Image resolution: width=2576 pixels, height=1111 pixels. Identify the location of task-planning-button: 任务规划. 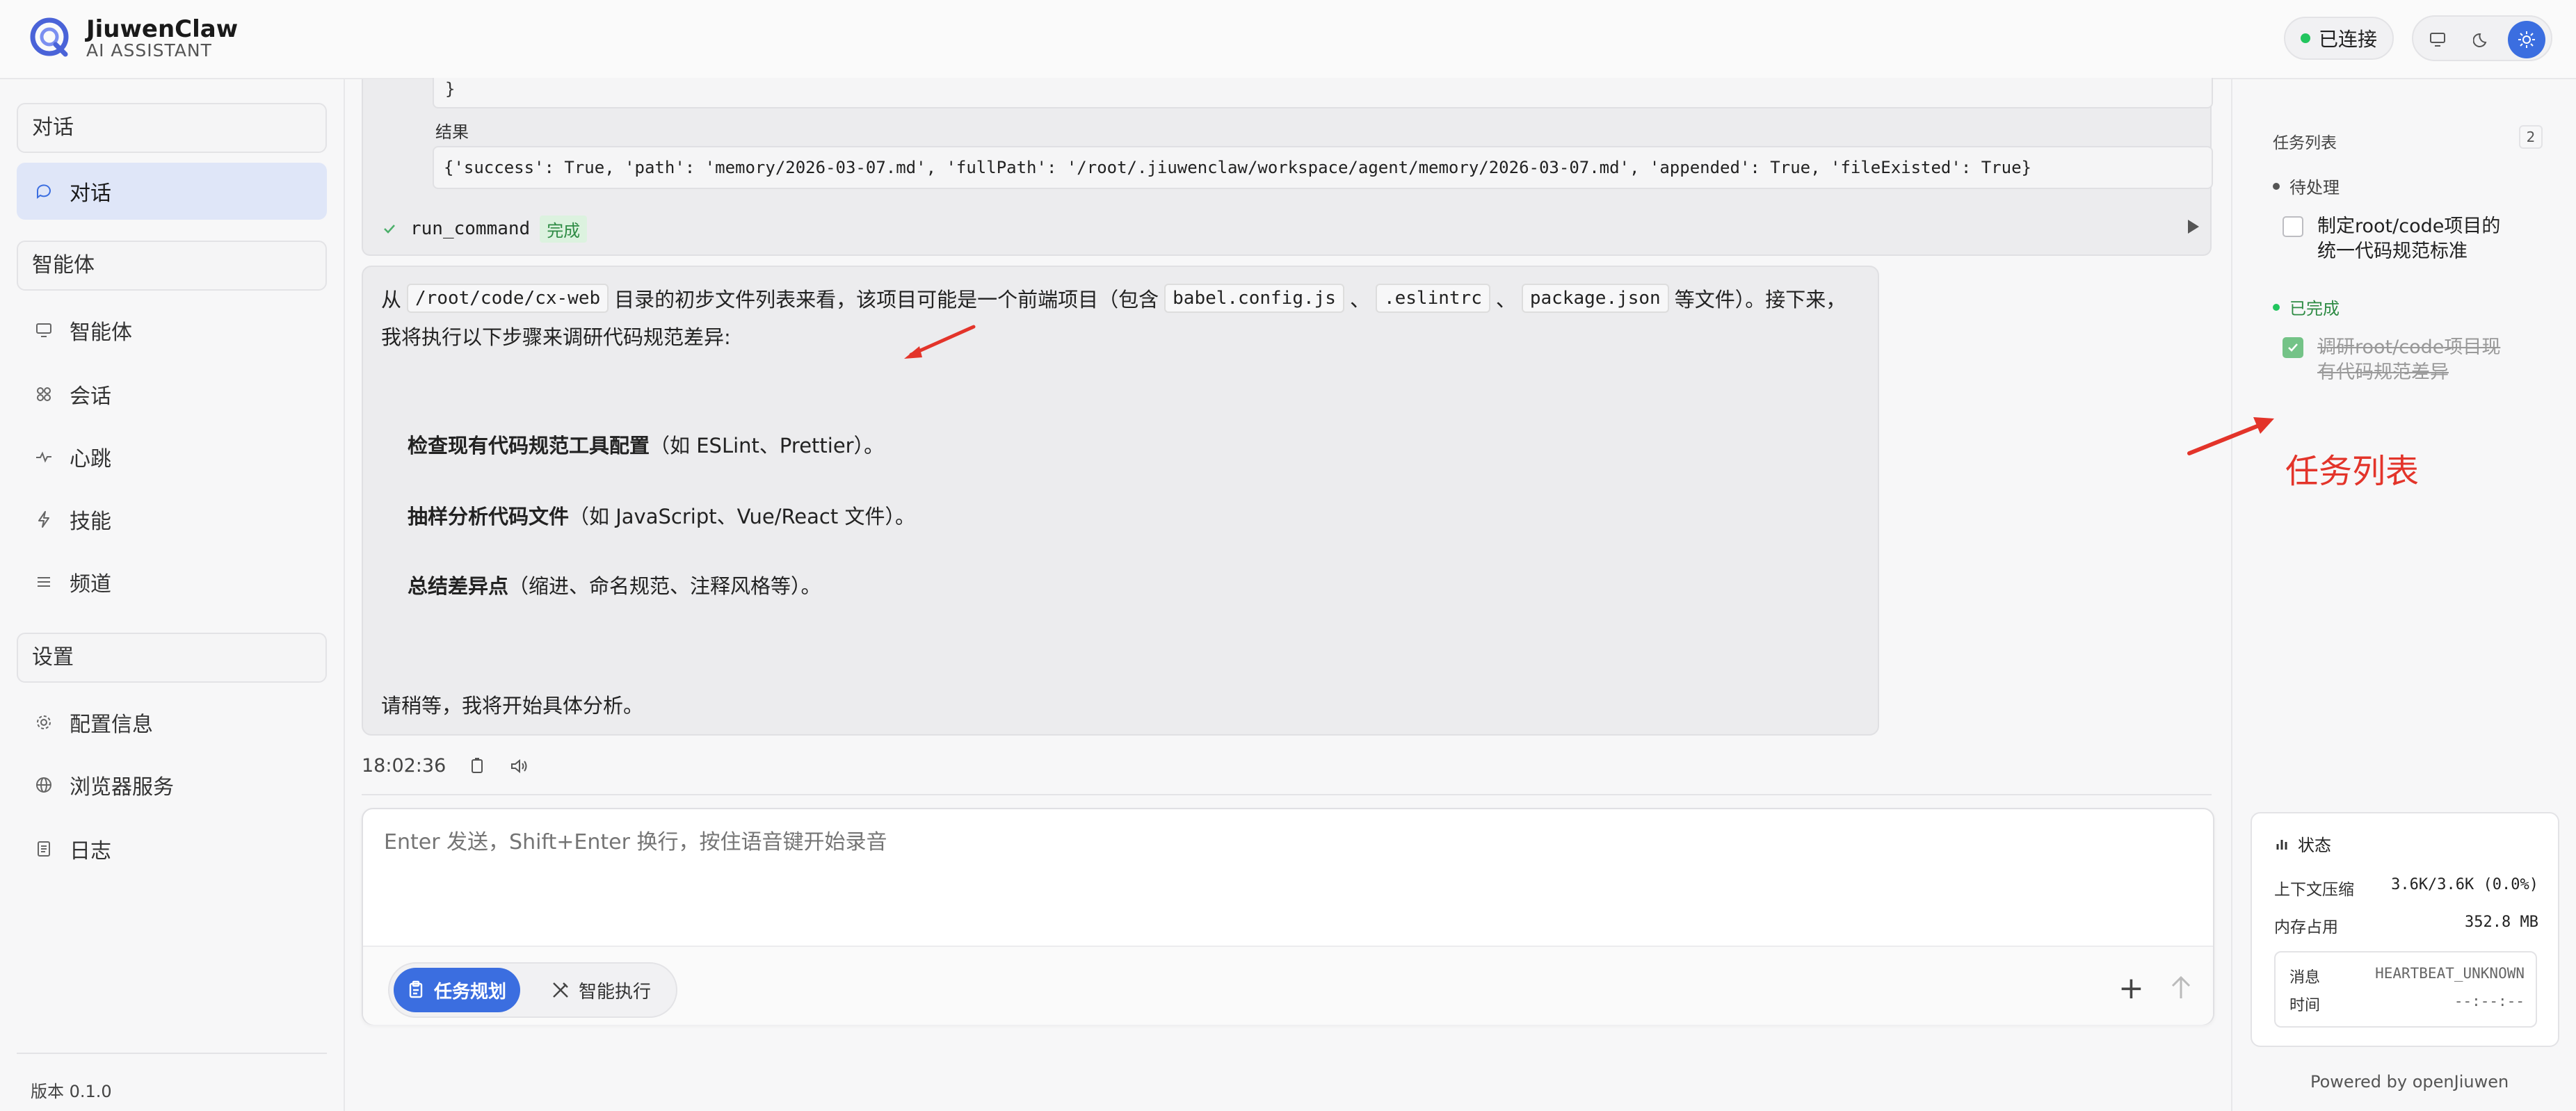
(457, 990).